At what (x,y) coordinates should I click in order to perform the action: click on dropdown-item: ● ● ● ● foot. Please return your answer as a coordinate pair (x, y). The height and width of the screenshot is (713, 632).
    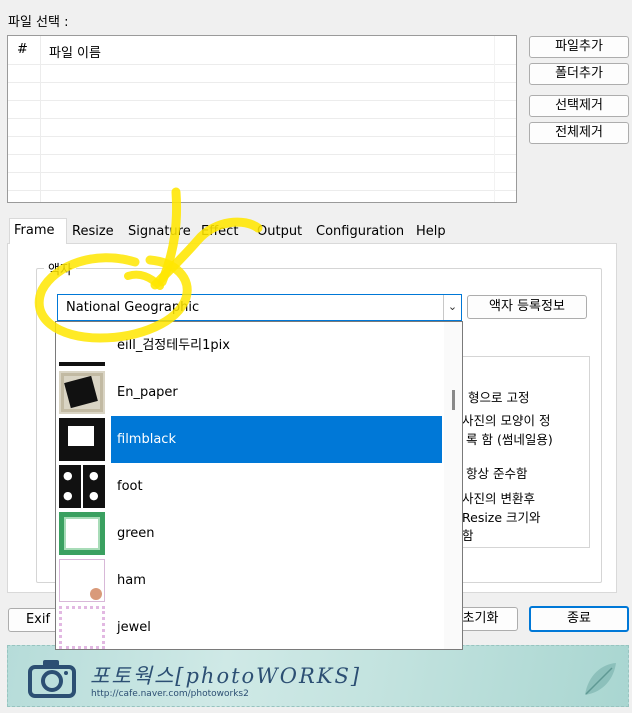
    Looking at the image, I should click on (250, 486).